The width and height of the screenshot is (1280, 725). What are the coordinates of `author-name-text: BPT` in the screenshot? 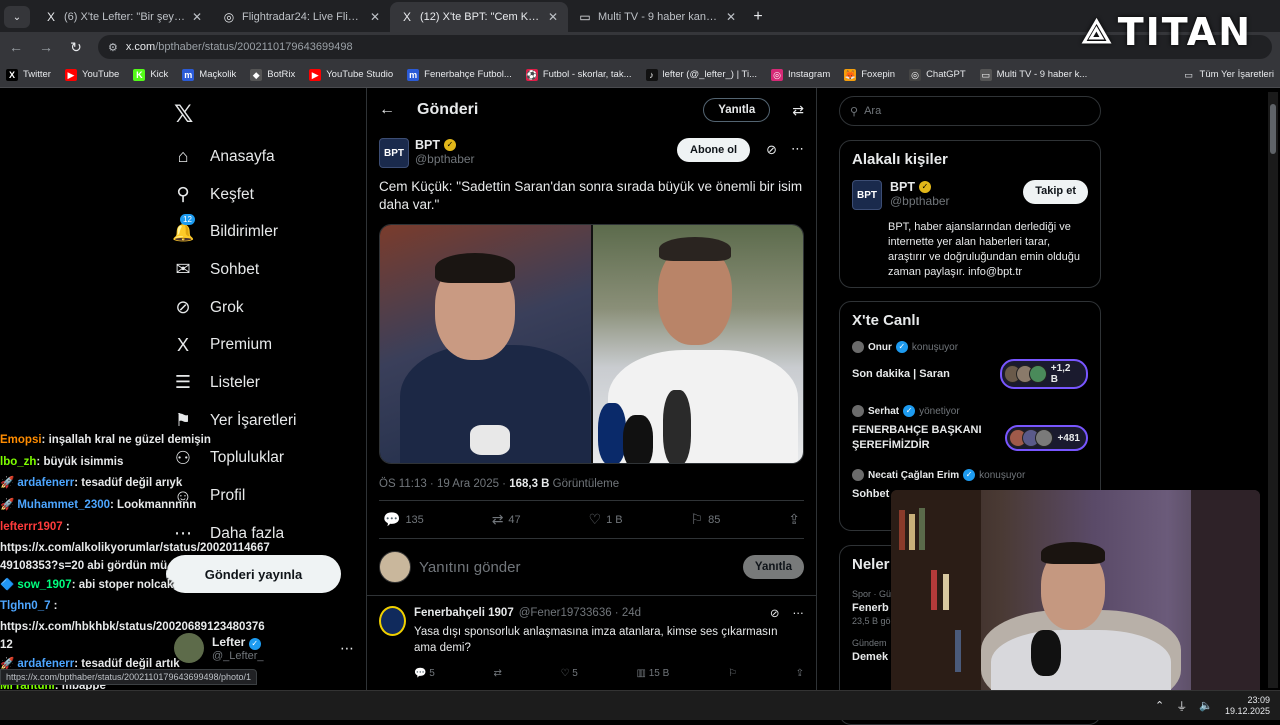 It's located at (427, 145).